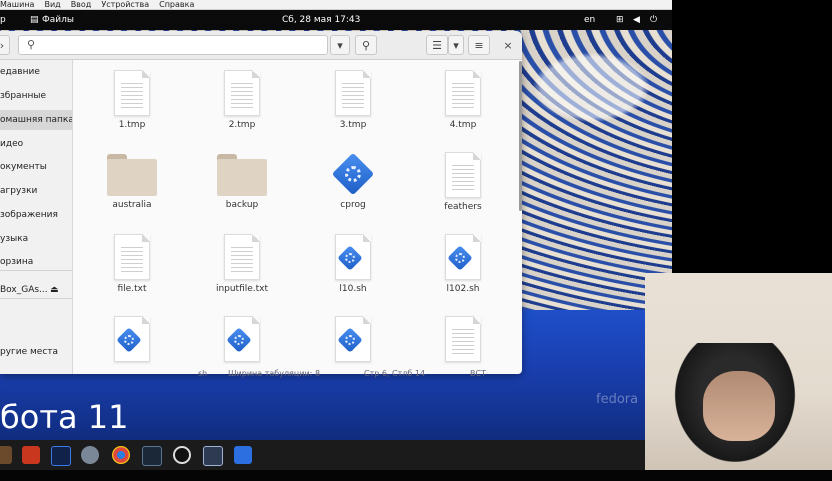 The image size is (832, 481). What do you see at coordinates (176, 4) in the screenshot?
I see `host-menu-help: Справка` at bounding box center [176, 4].